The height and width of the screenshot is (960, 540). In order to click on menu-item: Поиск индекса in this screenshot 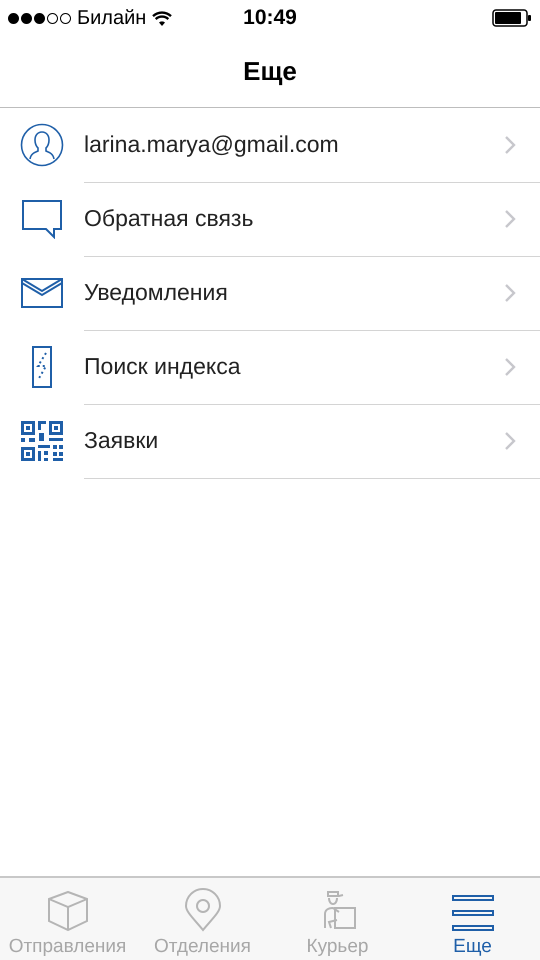, I will do `click(312, 367)`.